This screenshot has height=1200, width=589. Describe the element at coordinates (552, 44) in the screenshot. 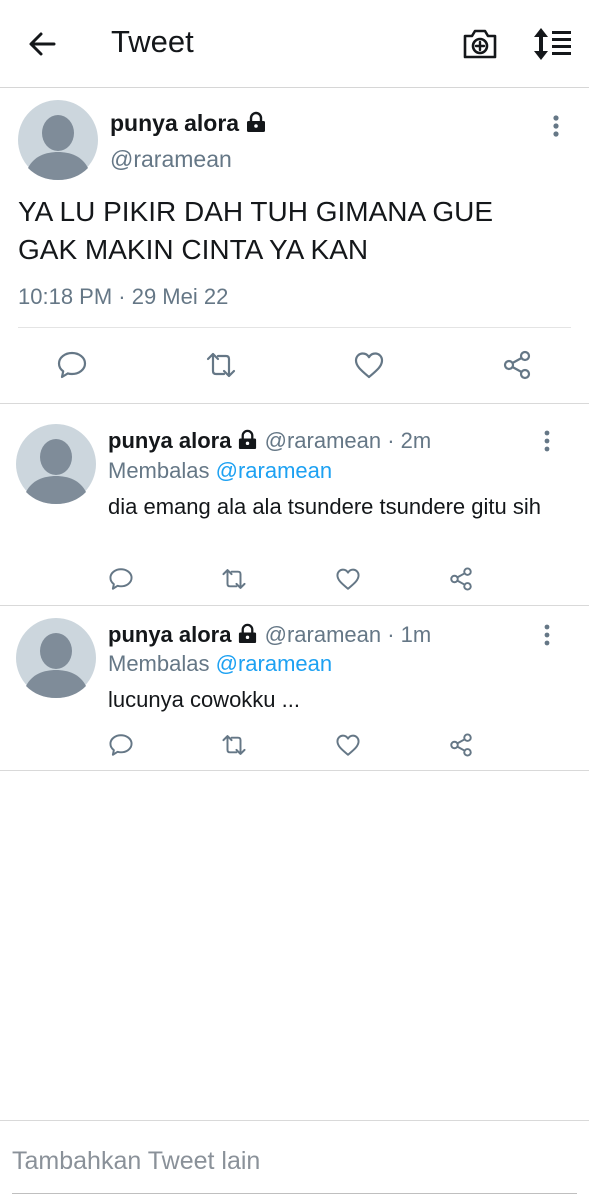

I see `sort-icon` at that location.